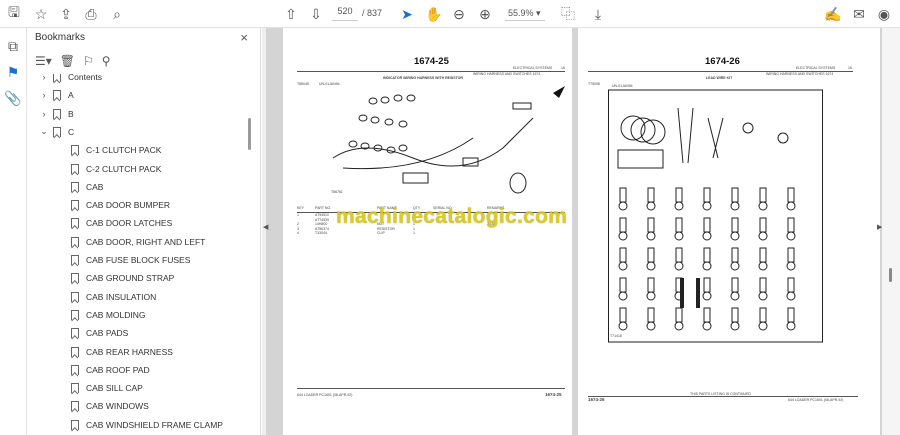  I want to click on bookmark-item: CAB DOOR LATCHES, so click(114, 223).